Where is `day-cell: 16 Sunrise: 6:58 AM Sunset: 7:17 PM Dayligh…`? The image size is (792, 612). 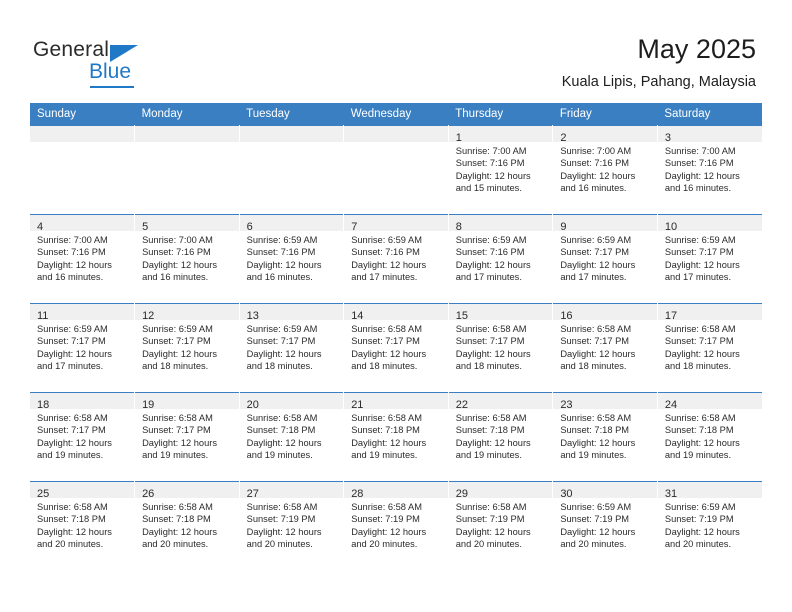 day-cell: 16 Sunrise: 6:58 AM Sunset: 7:17 PM Dayligh… is located at coordinates (605, 348).